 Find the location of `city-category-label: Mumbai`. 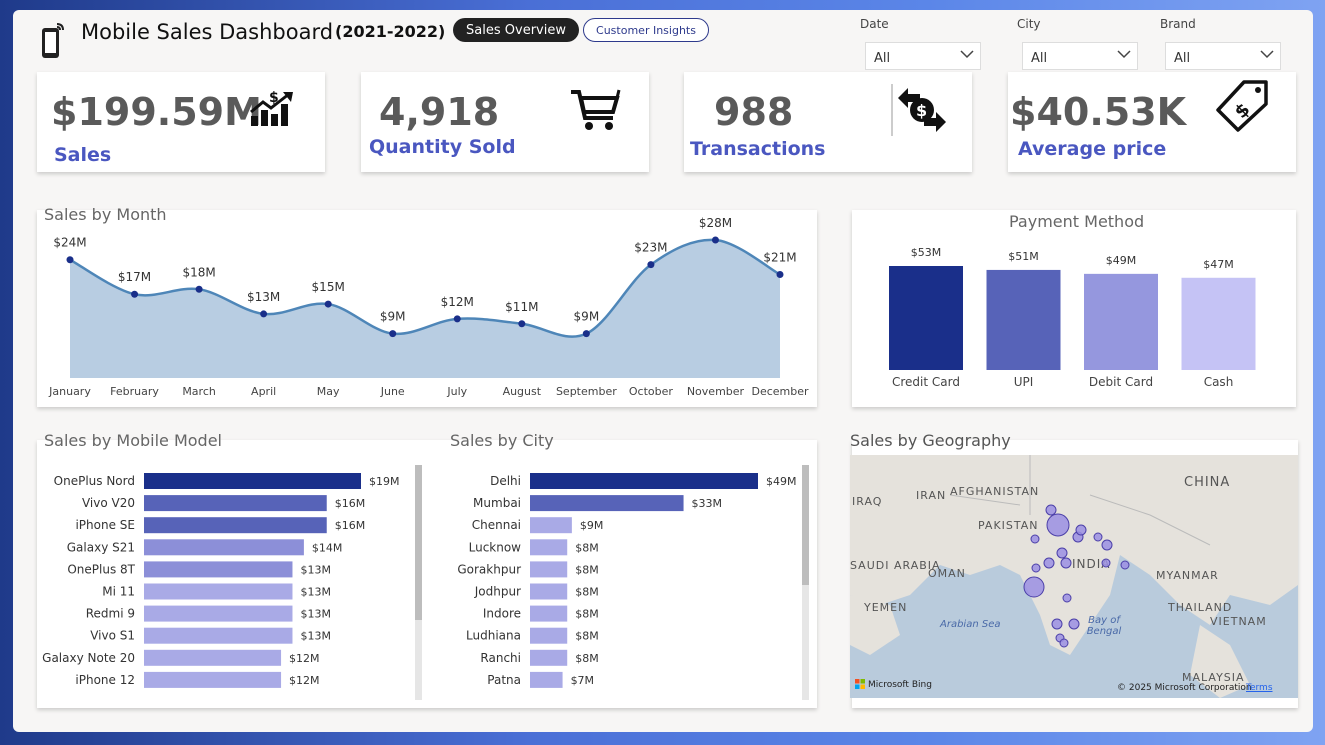

city-category-label: Mumbai is located at coordinates (497, 503).